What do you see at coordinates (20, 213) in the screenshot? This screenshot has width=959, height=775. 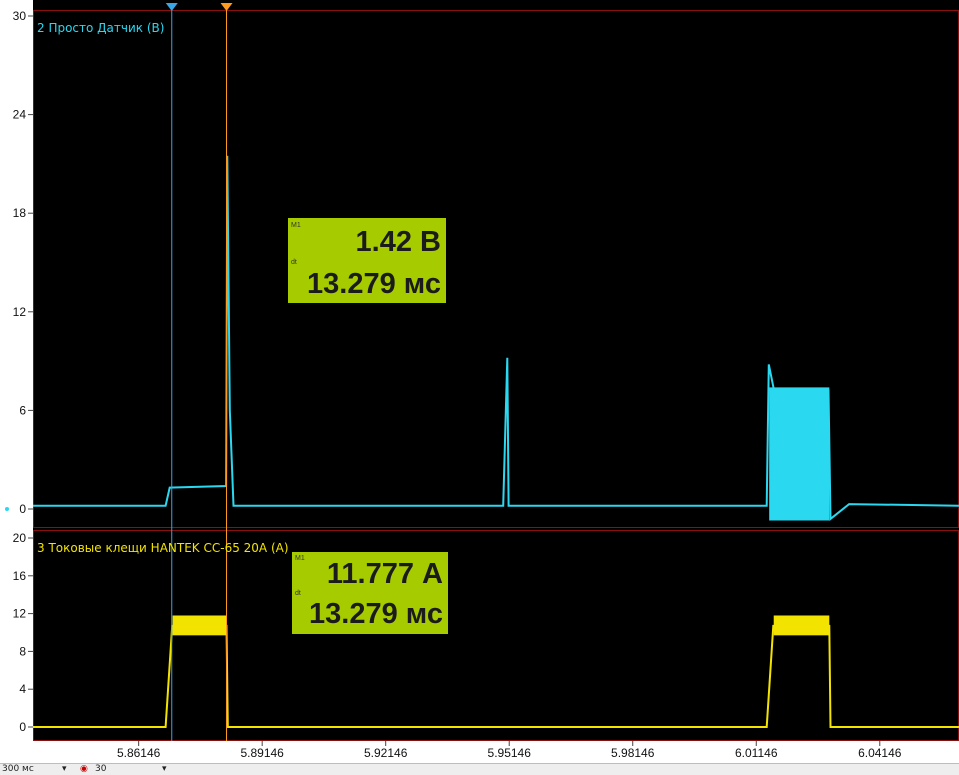 I see `y-tick-label: 18` at bounding box center [20, 213].